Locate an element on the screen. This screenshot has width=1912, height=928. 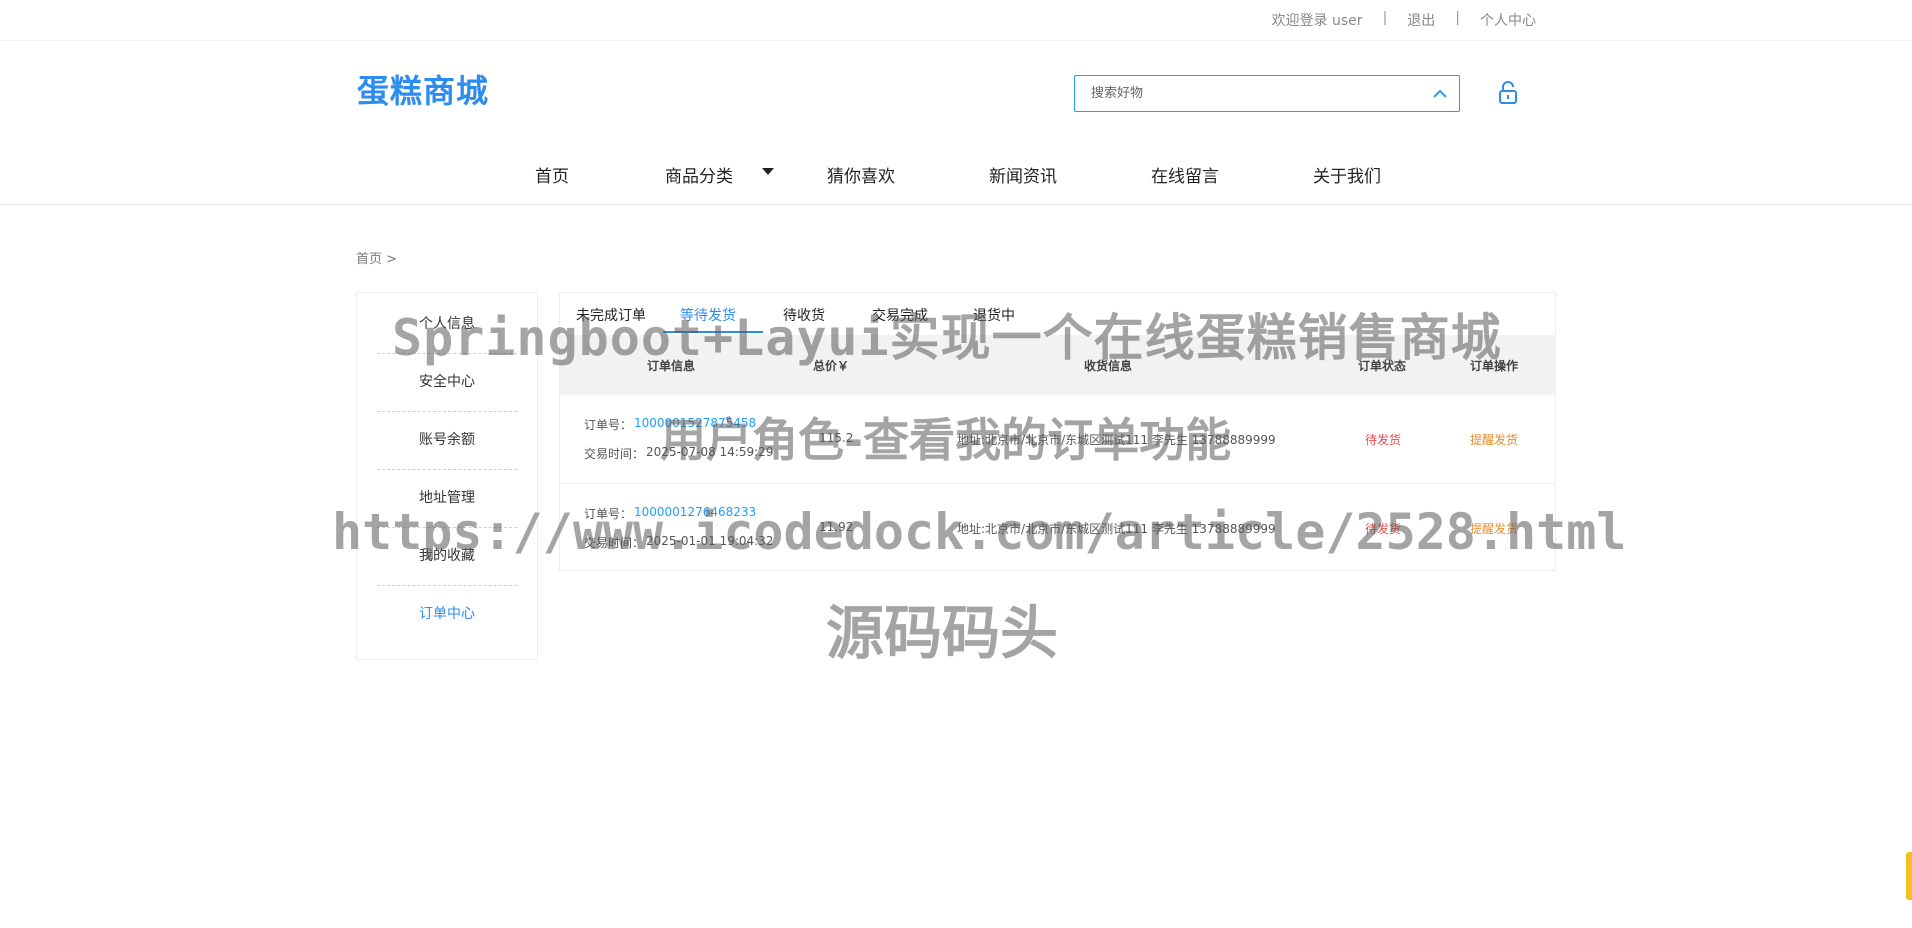
sidebar-item-balance: 账号余额 is located at coordinates (447, 440).